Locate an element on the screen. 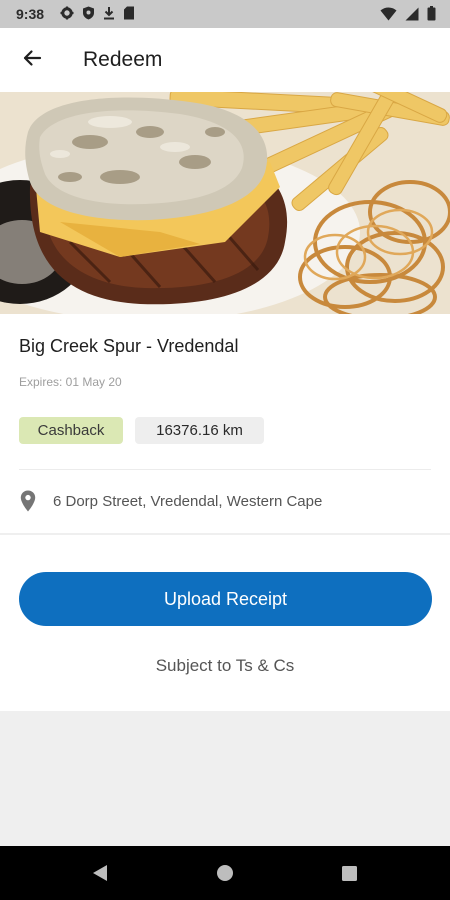 The width and height of the screenshot is (450, 900). cashback-badge: Cashback is located at coordinates (71, 430).